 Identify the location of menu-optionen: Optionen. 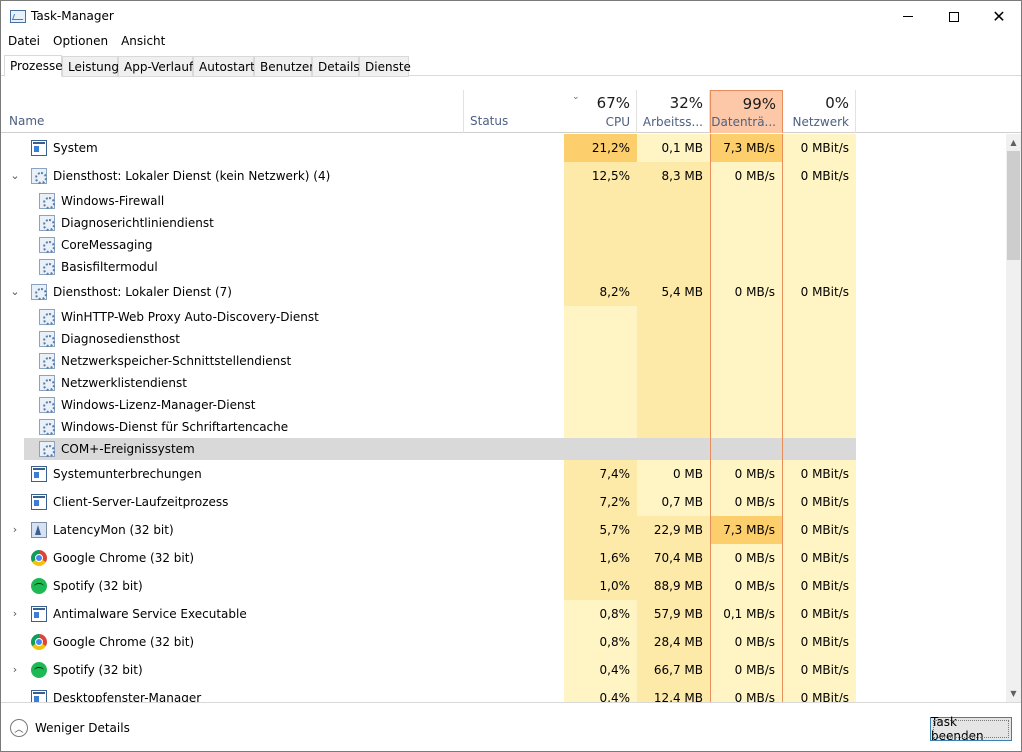
(80, 42).